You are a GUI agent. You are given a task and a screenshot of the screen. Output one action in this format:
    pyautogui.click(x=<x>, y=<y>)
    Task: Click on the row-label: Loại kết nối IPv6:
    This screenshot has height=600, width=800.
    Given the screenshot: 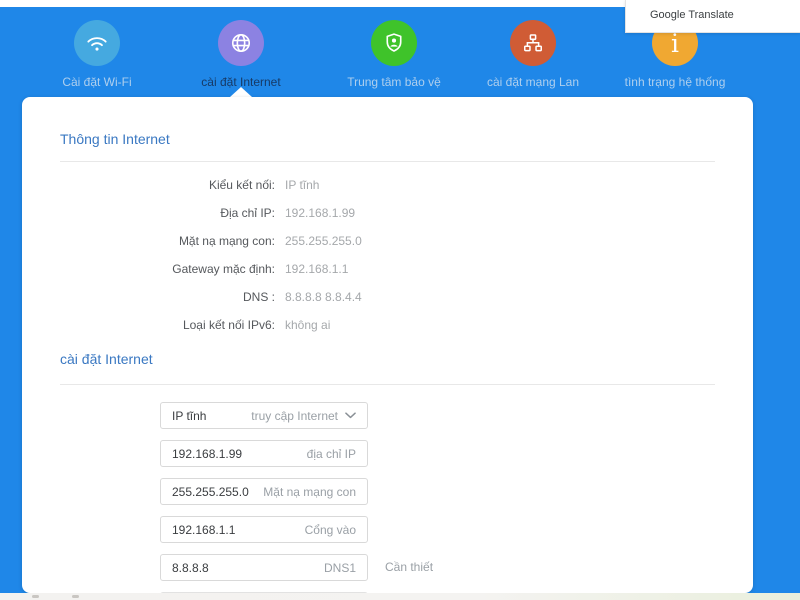 What is the action you would take?
    pyautogui.click(x=228, y=325)
    